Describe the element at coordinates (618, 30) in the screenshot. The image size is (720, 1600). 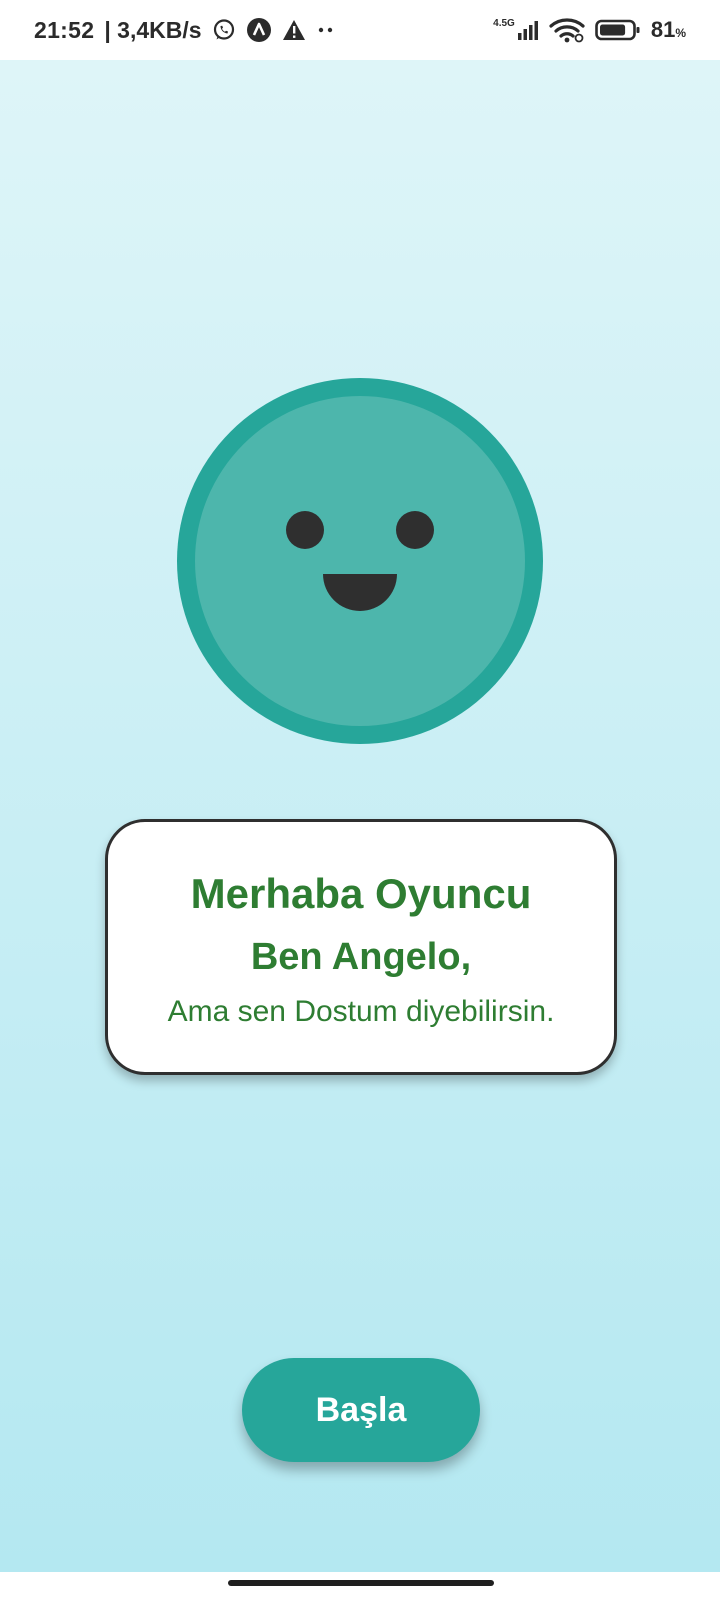
I see `battery-icon` at that location.